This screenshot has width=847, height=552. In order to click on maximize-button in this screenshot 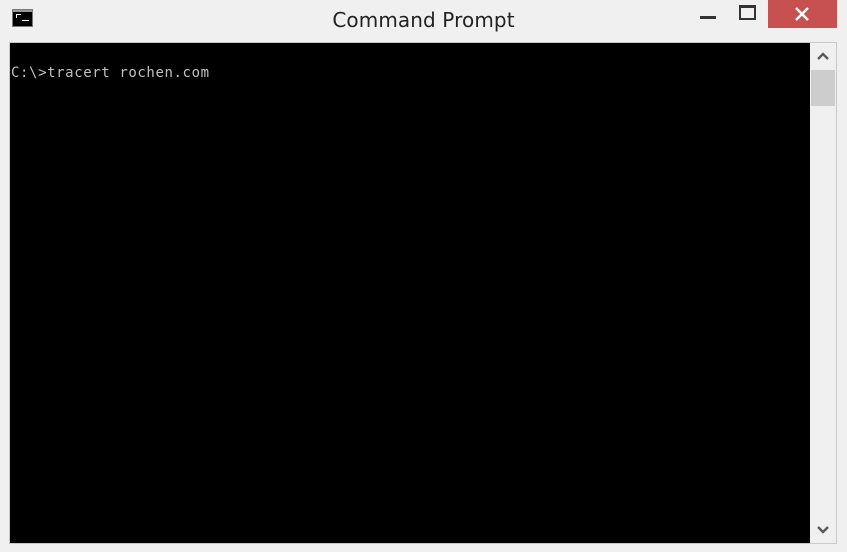, I will do `click(750, 14)`.